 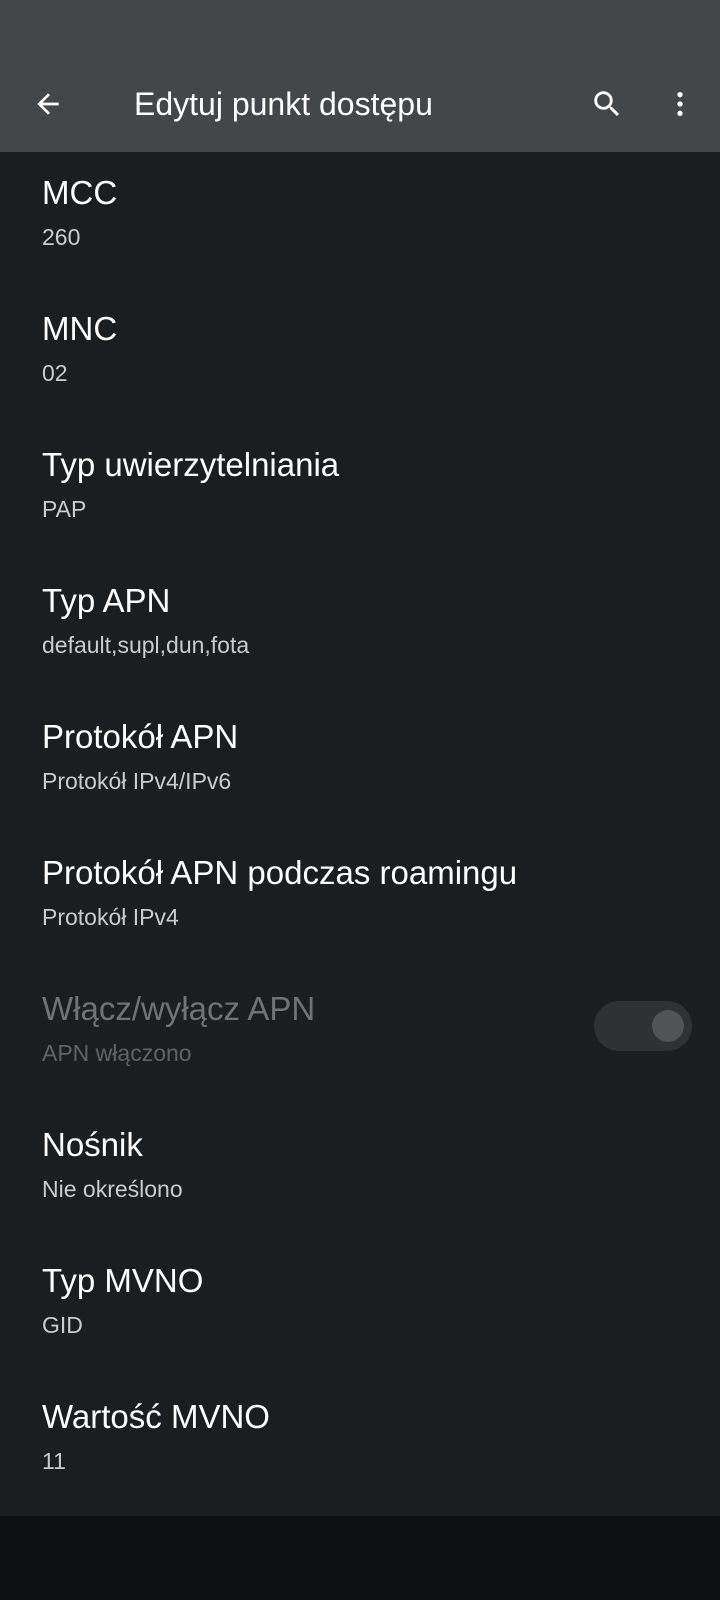 I want to click on pref-apn-enable: Włącz/wyłącz APN APN włączono, so click(x=360, y=1036).